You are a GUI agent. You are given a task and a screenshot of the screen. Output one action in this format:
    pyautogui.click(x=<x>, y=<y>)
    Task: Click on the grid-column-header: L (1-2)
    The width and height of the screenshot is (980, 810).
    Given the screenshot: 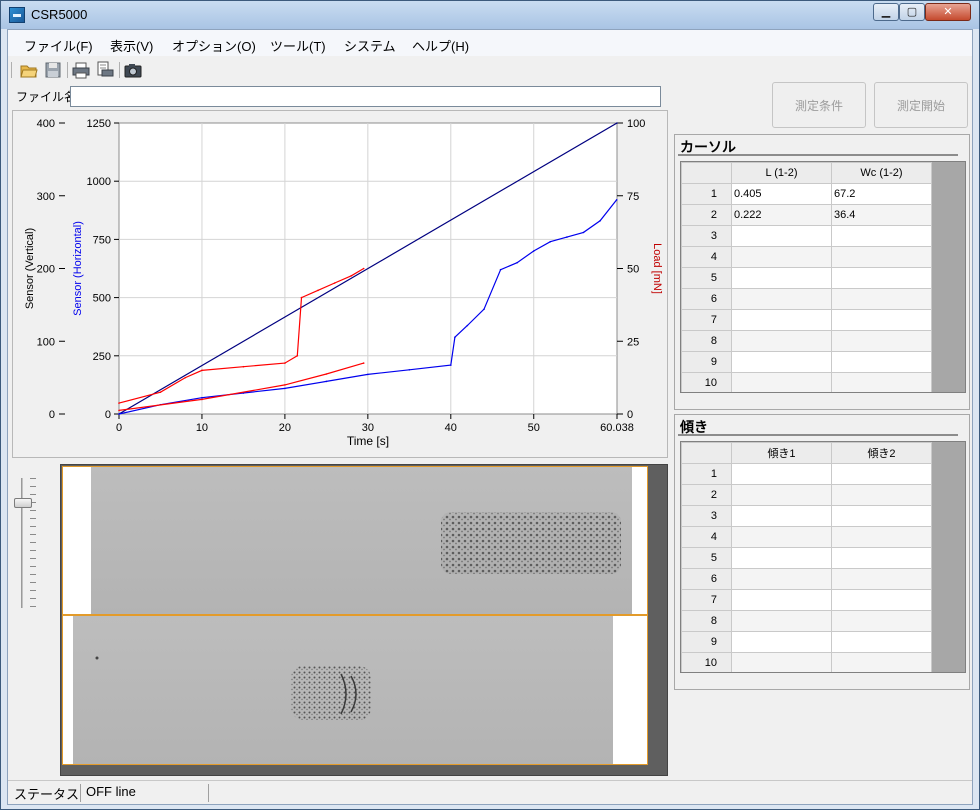 What is the action you would take?
    pyautogui.click(x=781, y=173)
    